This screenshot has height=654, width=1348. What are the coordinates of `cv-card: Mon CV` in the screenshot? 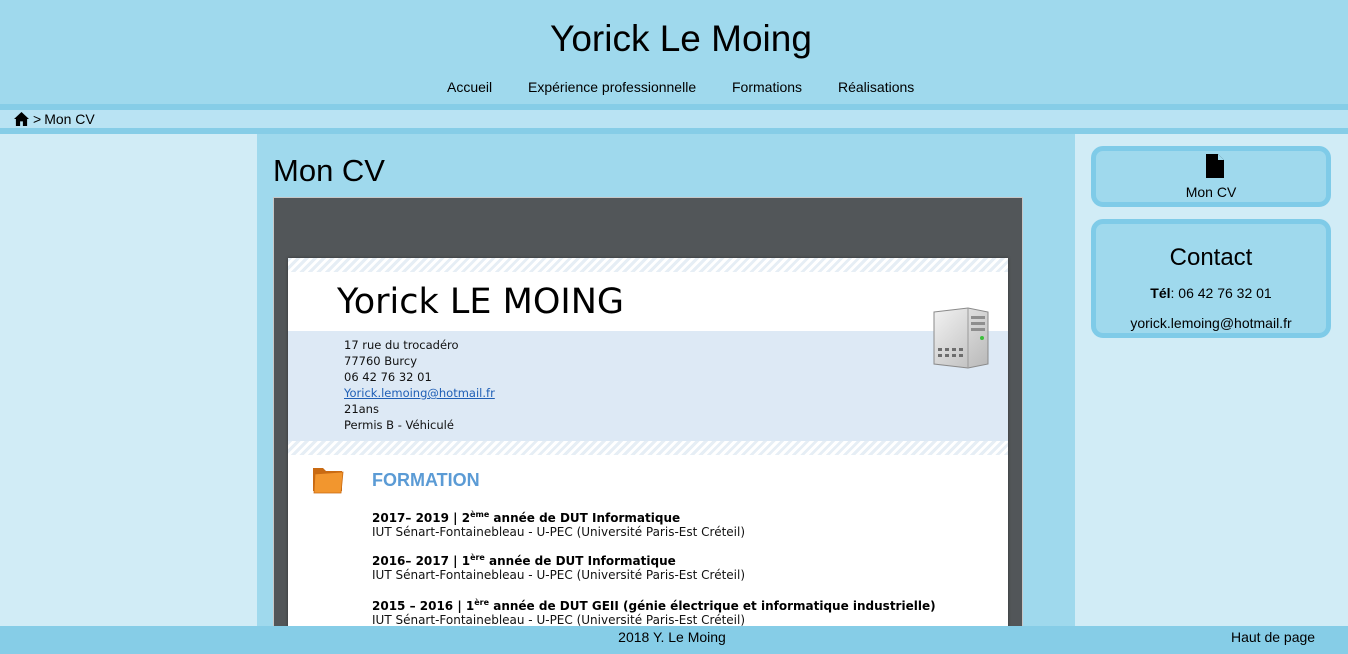 It's located at (1211, 176).